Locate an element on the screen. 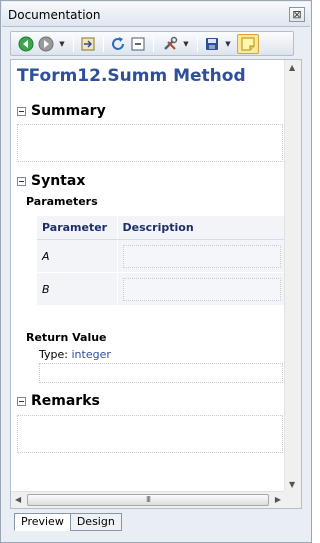  save-dropdown: ▼ is located at coordinates (228, 44).